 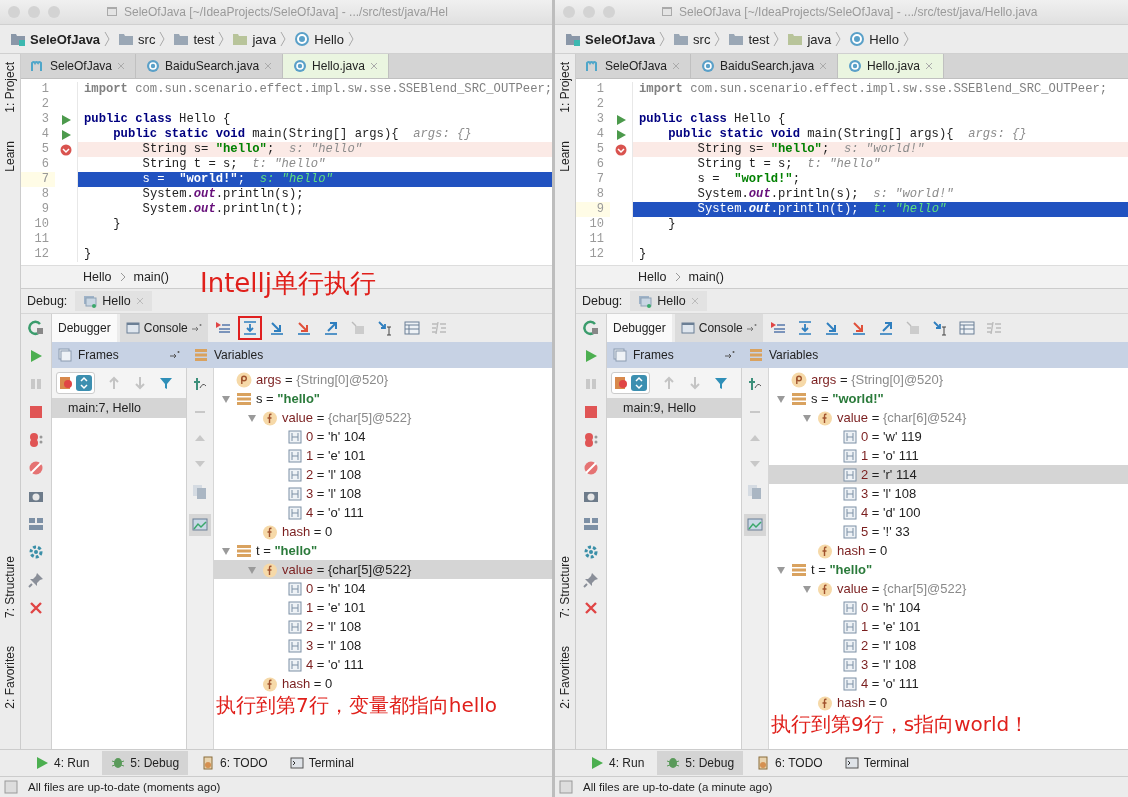 I want to click on variable-row: 1 = 'o' 111, so click(x=948, y=455).